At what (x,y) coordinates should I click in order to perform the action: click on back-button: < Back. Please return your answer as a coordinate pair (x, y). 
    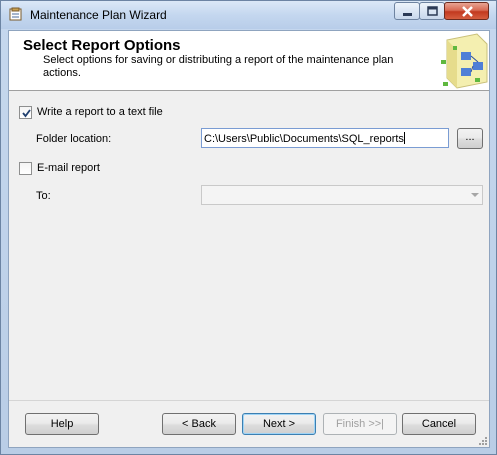
    Looking at the image, I should click on (199, 424).